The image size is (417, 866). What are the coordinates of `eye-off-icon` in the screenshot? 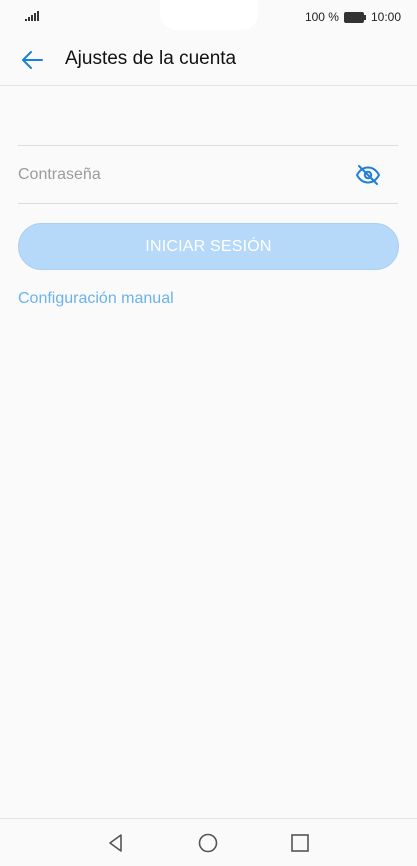 It's located at (368, 175).